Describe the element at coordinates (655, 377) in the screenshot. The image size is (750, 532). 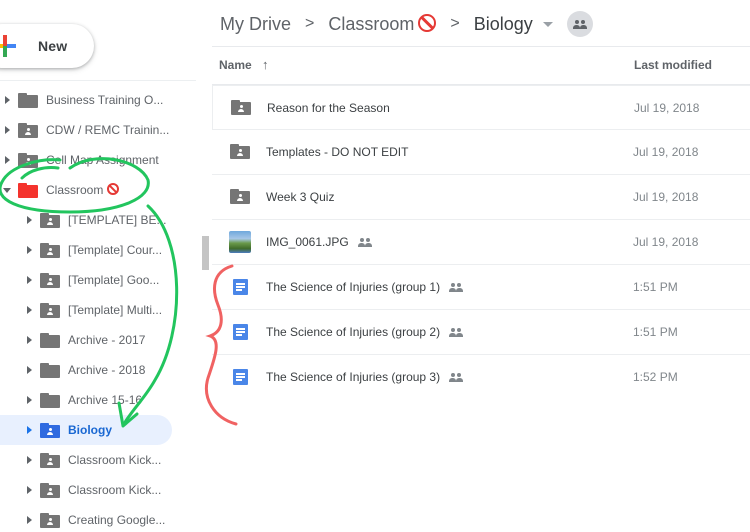
I see `file-modified: 1:52 PM` at that location.